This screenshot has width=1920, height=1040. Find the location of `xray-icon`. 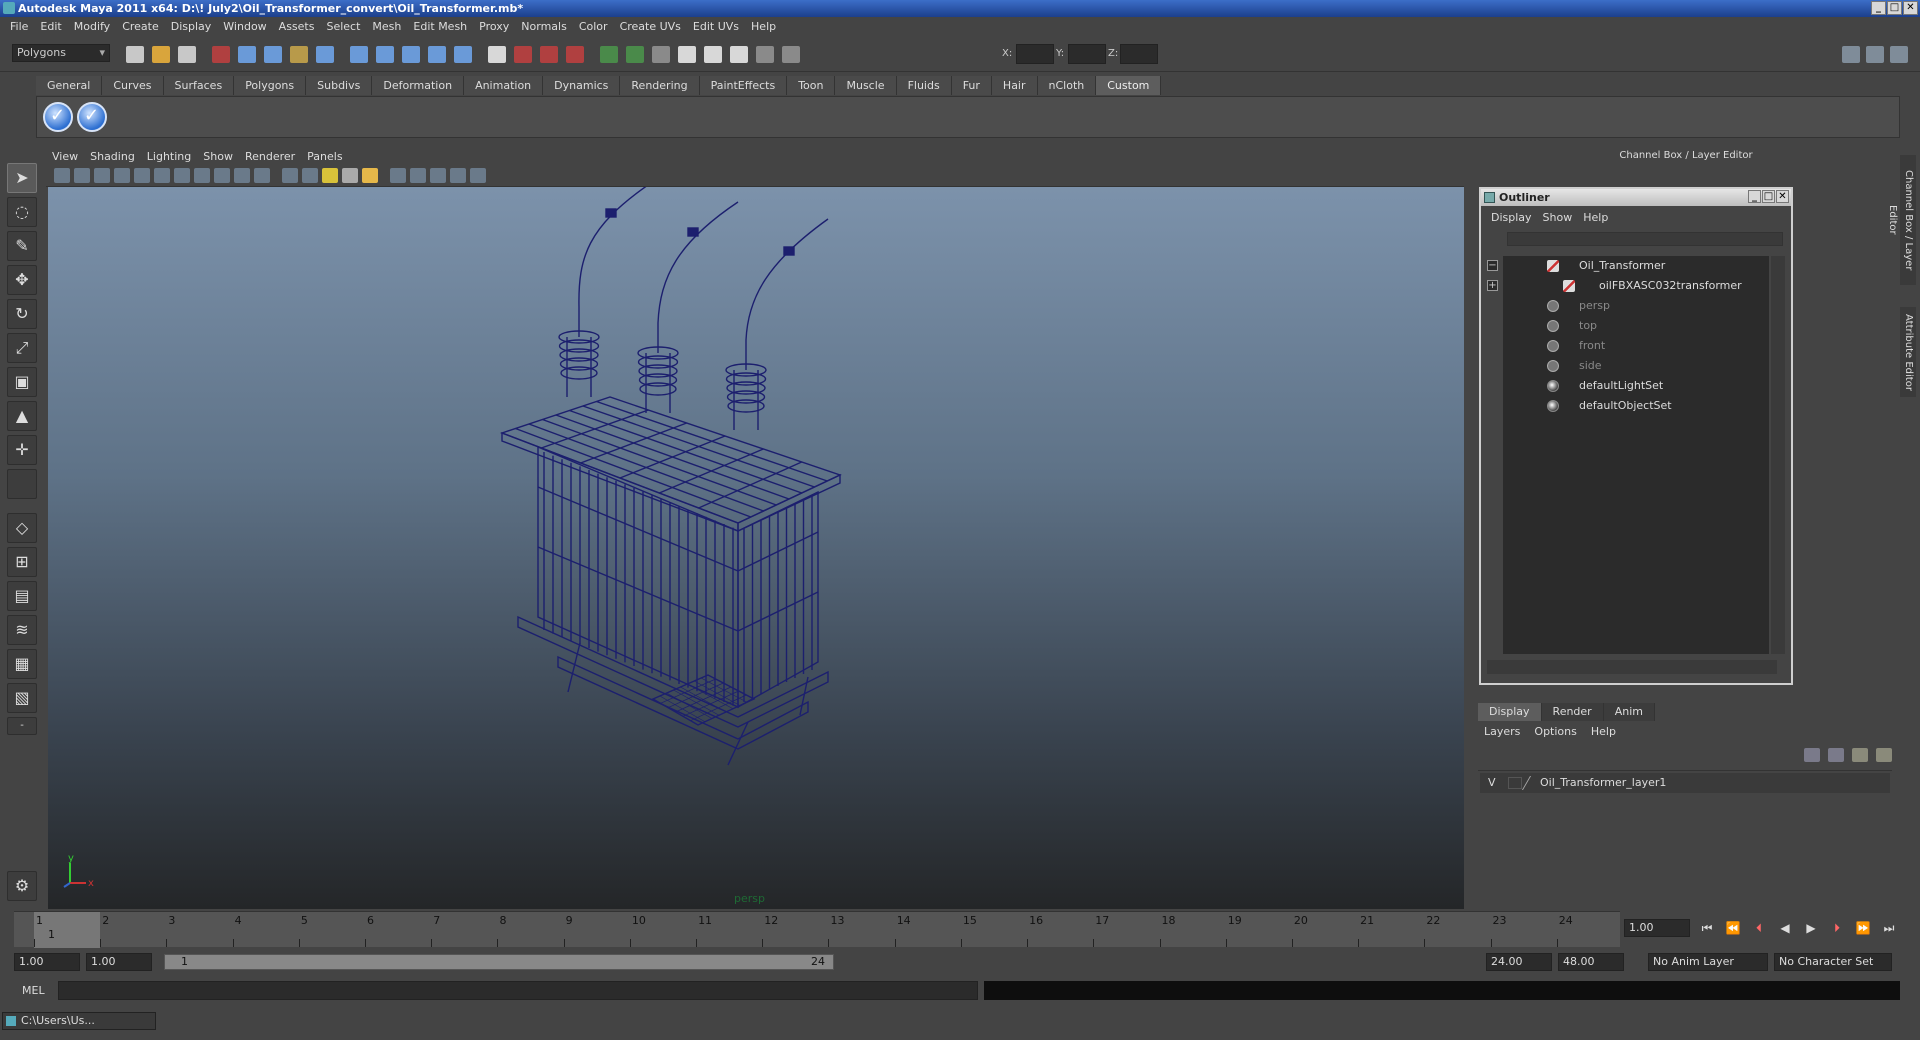

xray-icon is located at coordinates (438, 175).